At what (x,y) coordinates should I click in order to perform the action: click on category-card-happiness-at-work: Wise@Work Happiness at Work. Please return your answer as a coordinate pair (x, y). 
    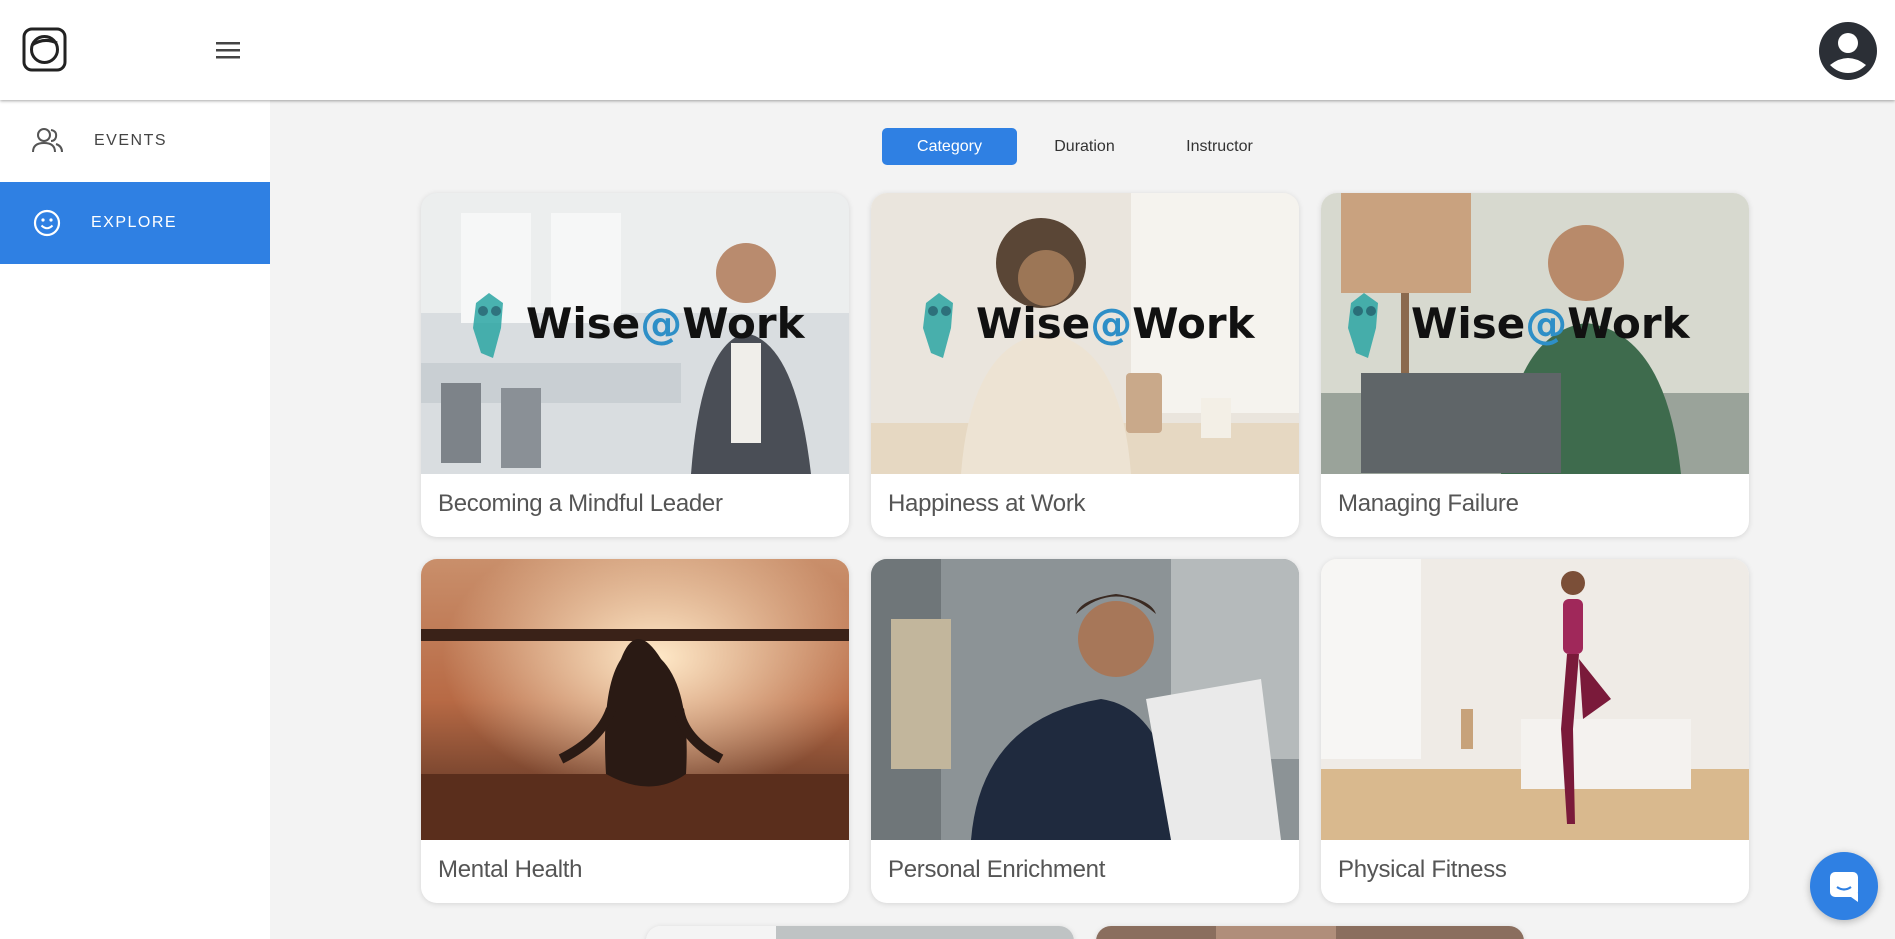
    Looking at the image, I should click on (1085, 365).